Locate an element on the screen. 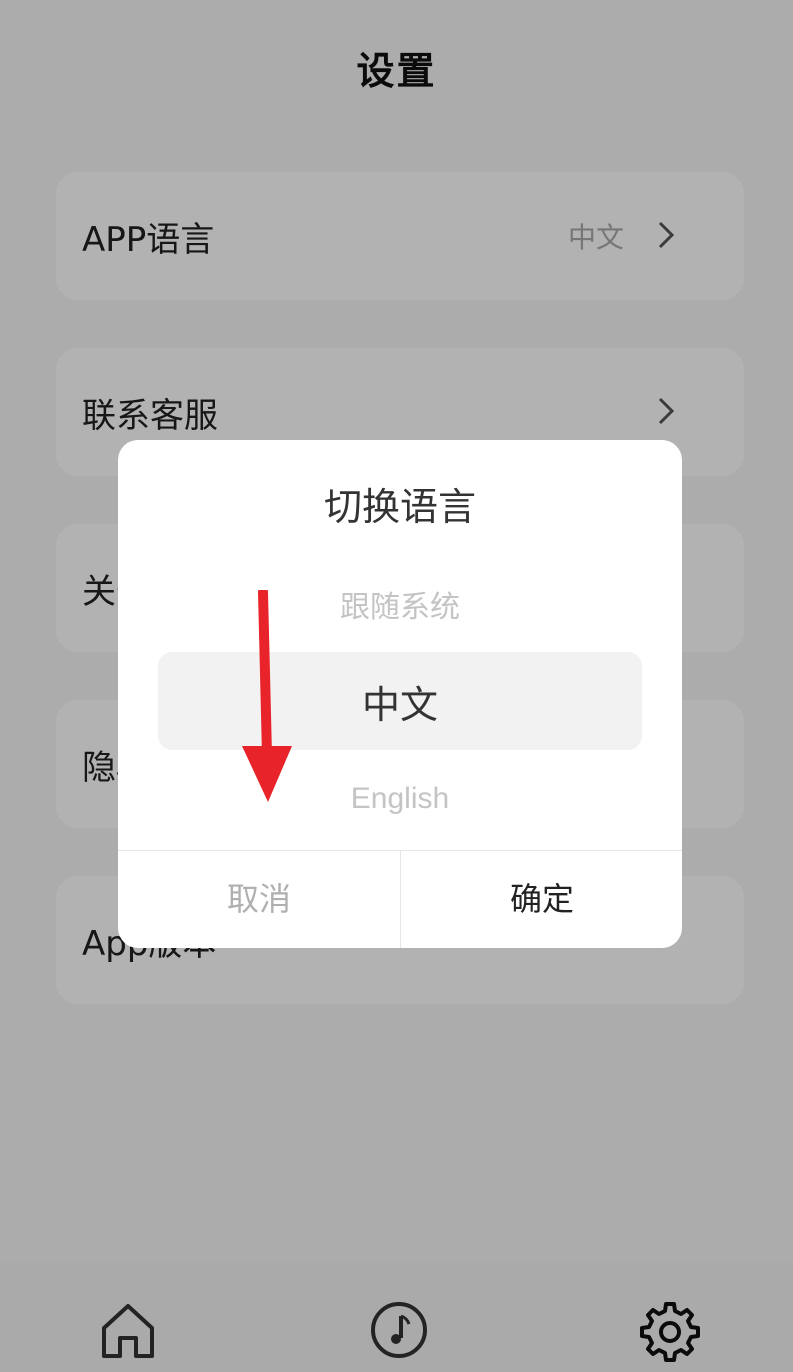 This screenshot has width=793, height=1372. confirm-button: 确定 is located at coordinates (541, 899).